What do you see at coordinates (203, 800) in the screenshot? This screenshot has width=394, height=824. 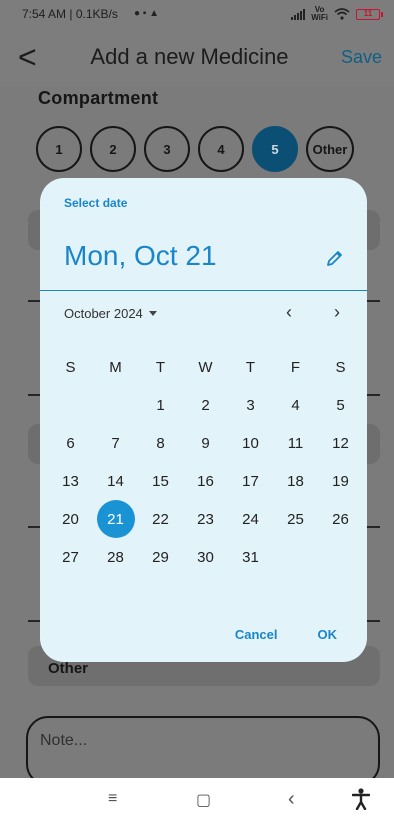 I see `home-icon: ▢` at bounding box center [203, 800].